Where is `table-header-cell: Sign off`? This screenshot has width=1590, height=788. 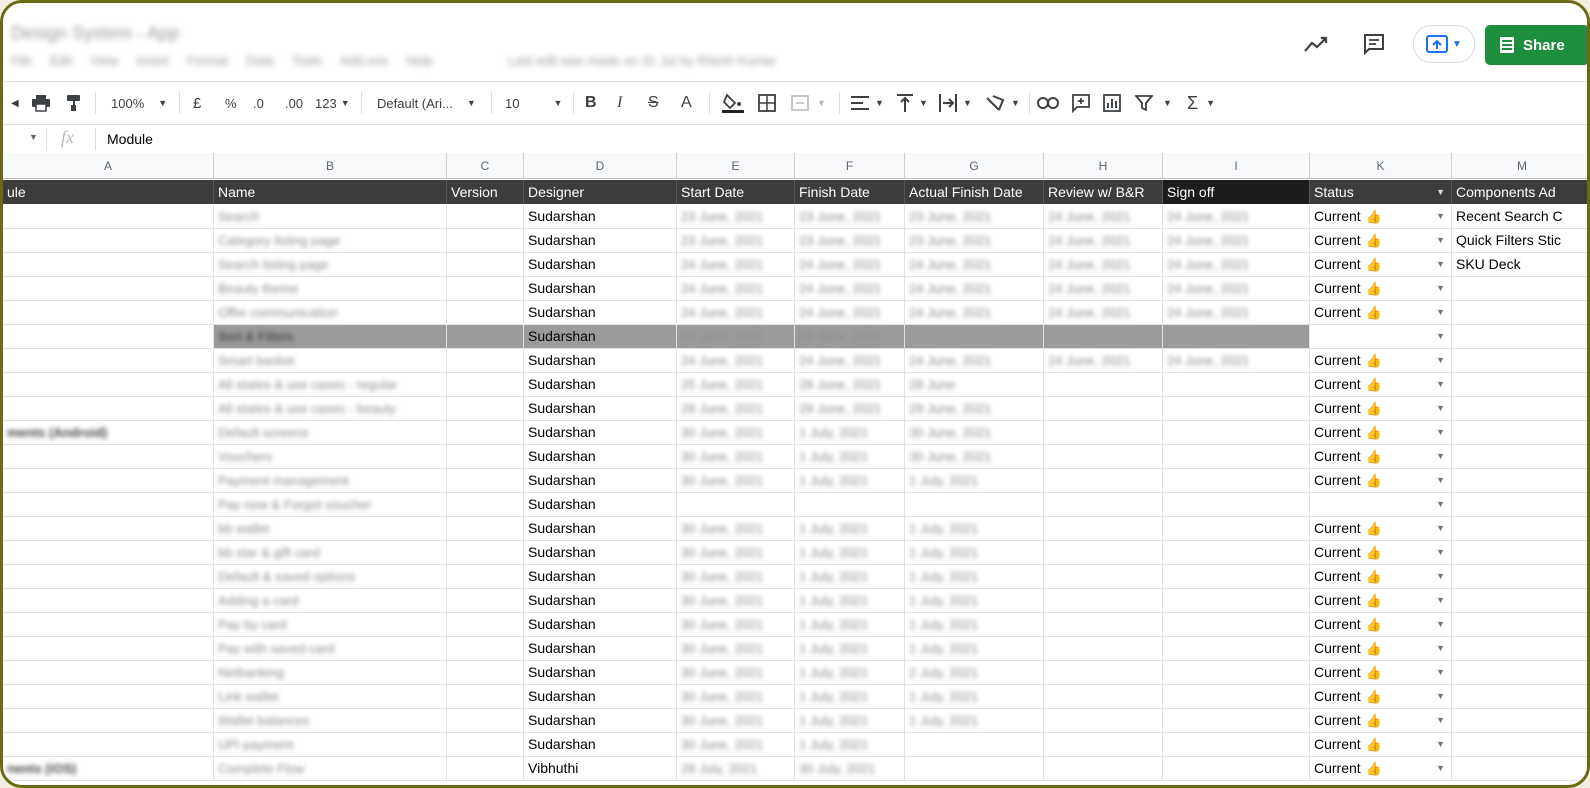
table-header-cell: Sign off is located at coordinates (1236, 192).